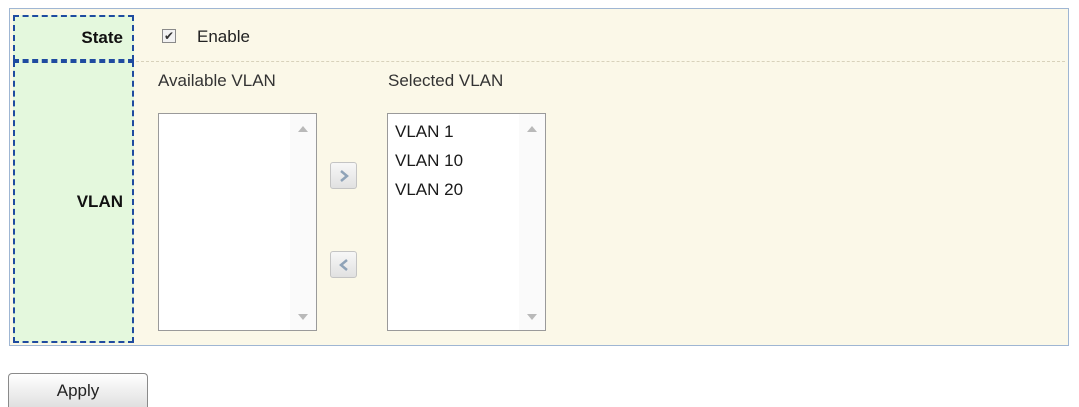 This screenshot has width=1079, height=407. Describe the element at coordinates (78, 390) in the screenshot. I see `apply-button: Apply` at that location.